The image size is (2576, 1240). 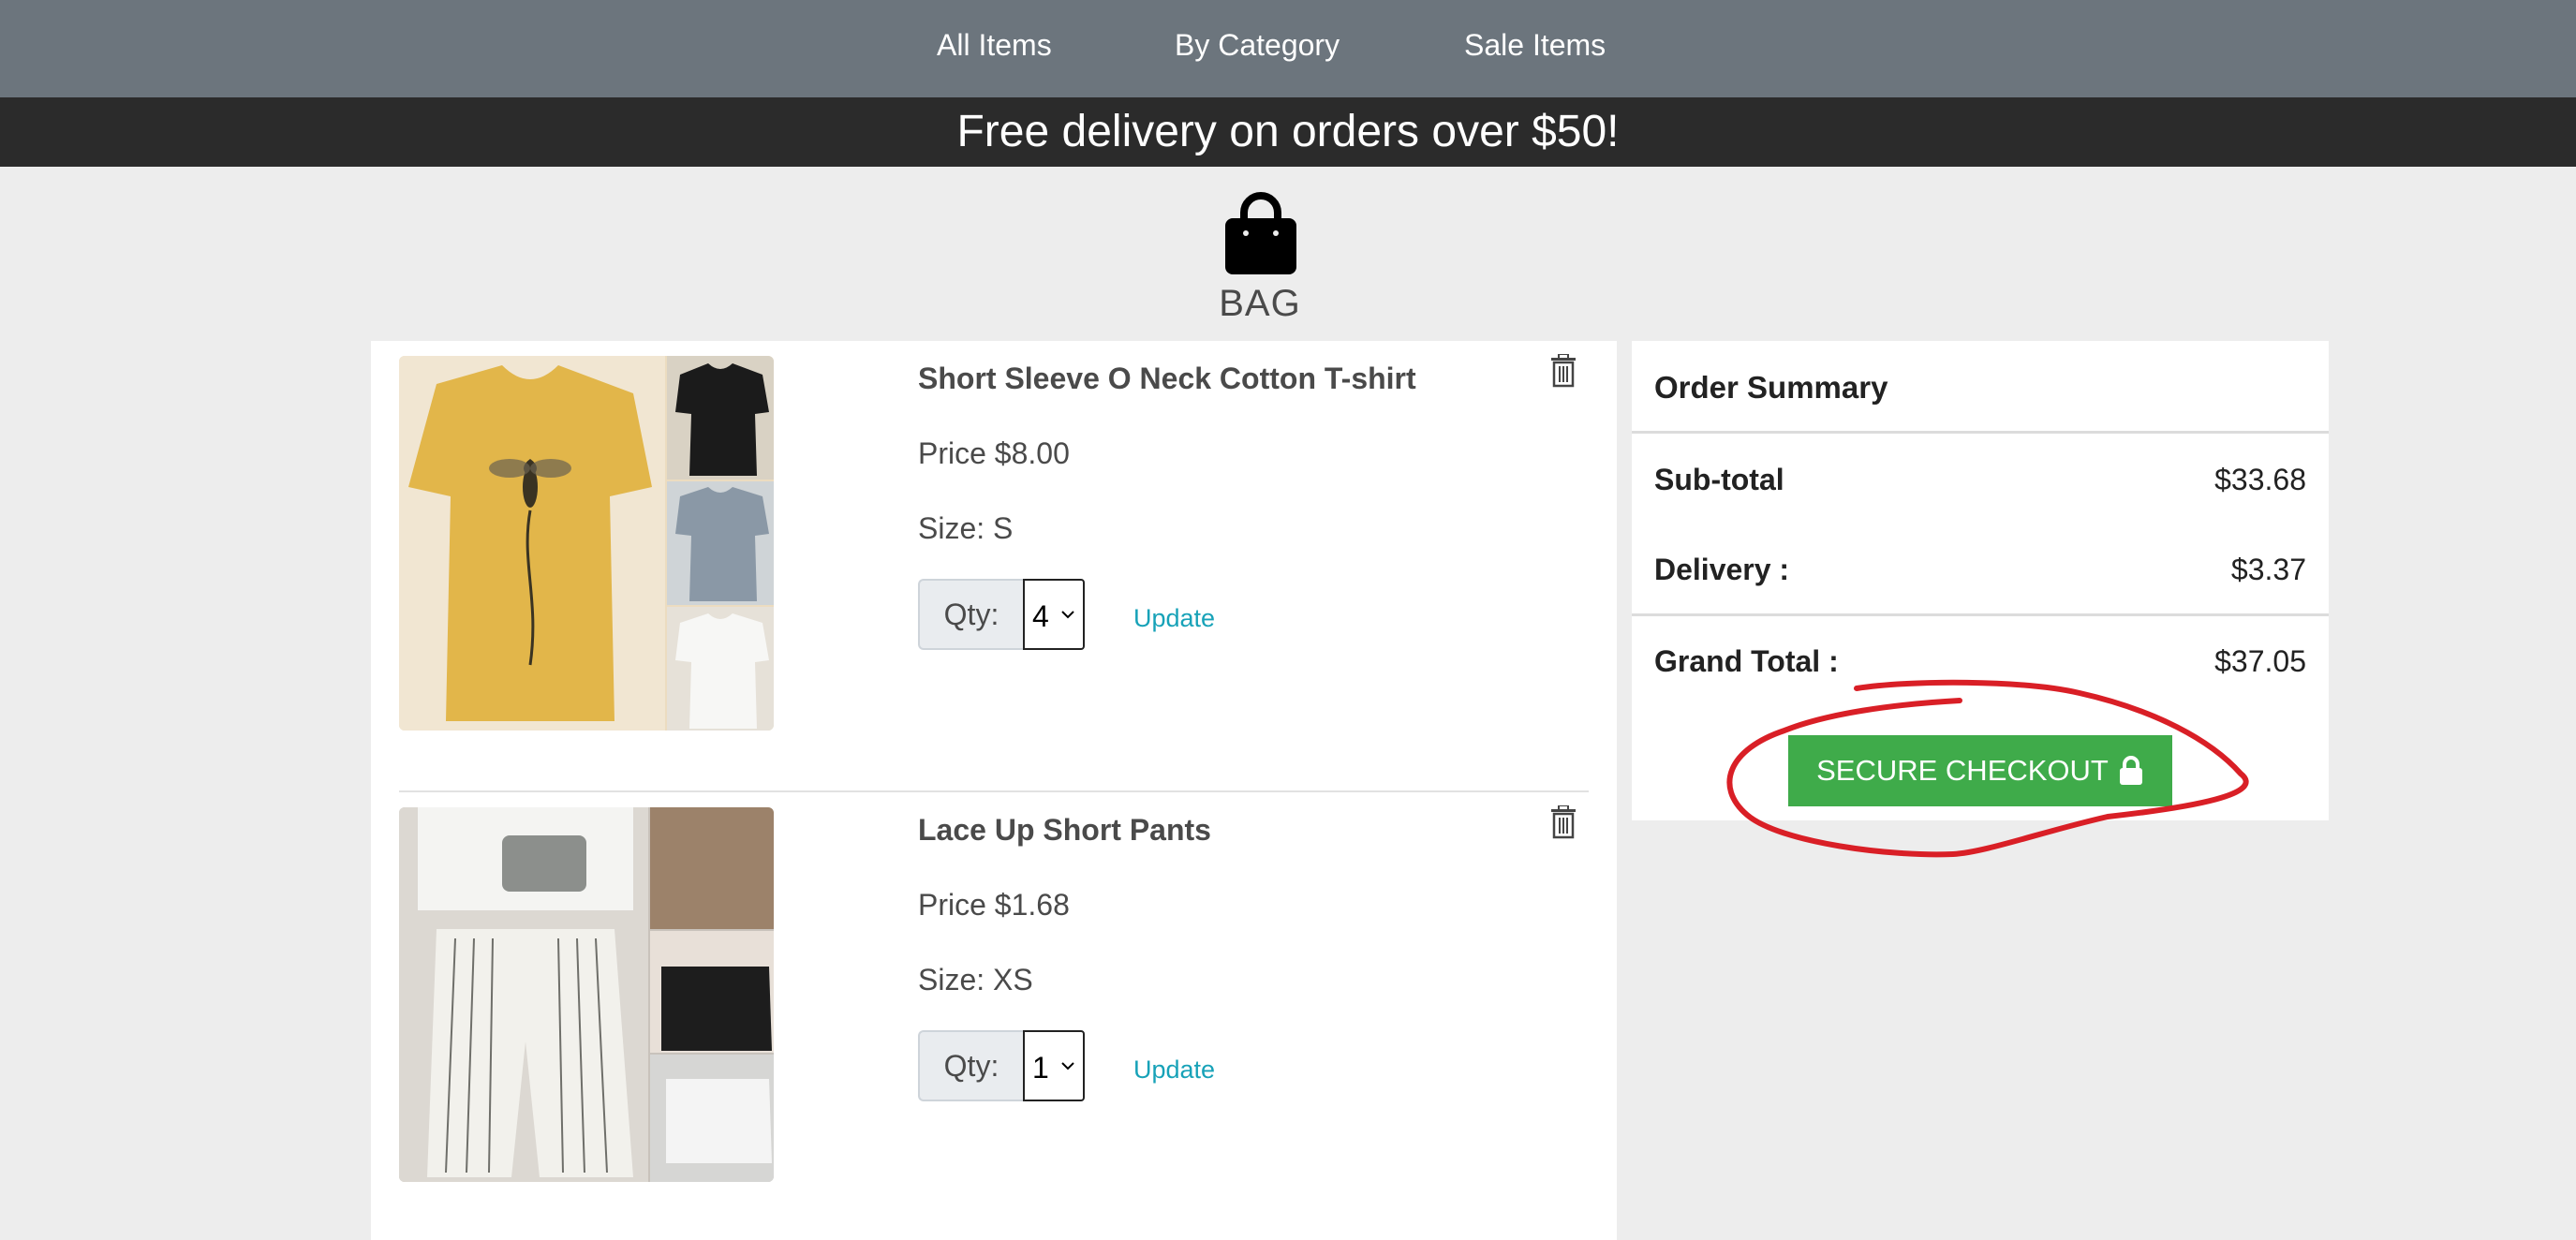 I want to click on product-name: Lace Up Short Pants, so click(x=1065, y=830).